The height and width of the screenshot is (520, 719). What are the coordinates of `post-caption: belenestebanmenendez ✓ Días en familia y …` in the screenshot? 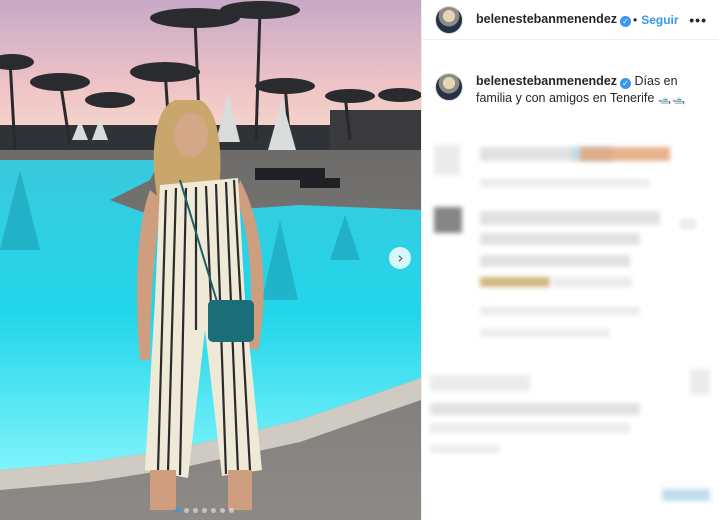 It's located at (570, 73).